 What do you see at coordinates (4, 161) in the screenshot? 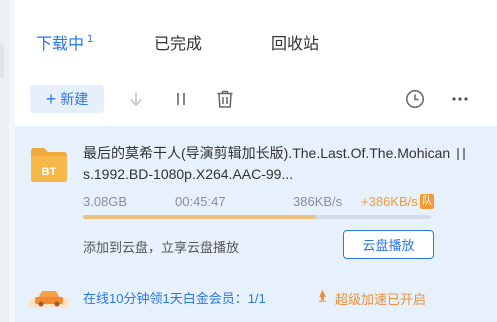
I see `left-sidebar-edge` at bounding box center [4, 161].